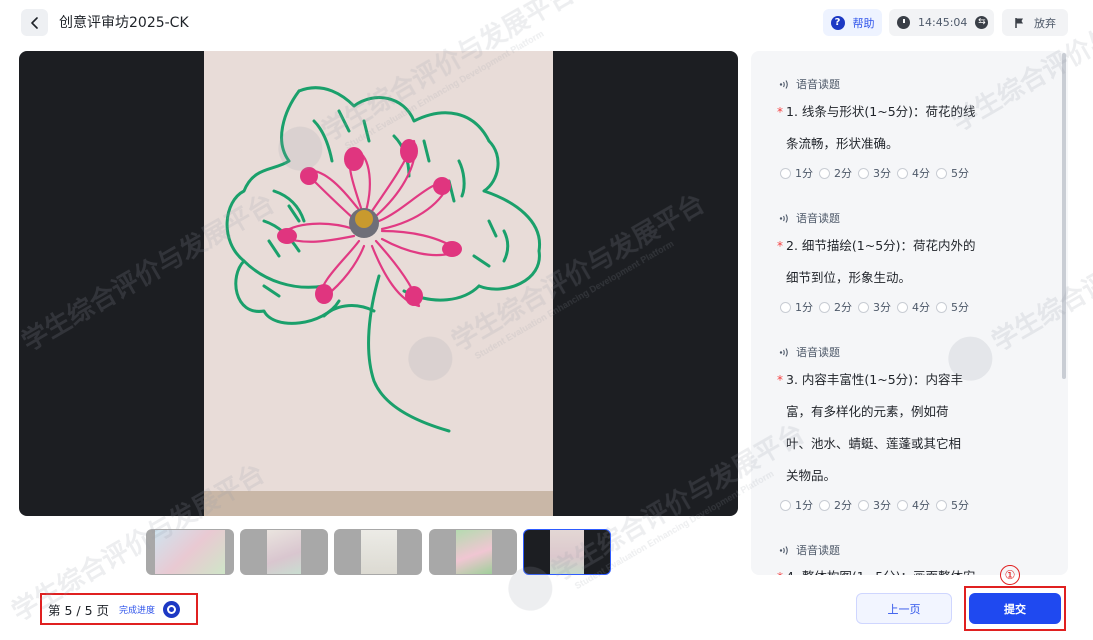 The width and height of the screenshot is (1093, 640). What do you see at coordinates (849, 277) in the screenshot?
I see `question-line: 细节到位，形象生动。` at bounding box center [849, 277].